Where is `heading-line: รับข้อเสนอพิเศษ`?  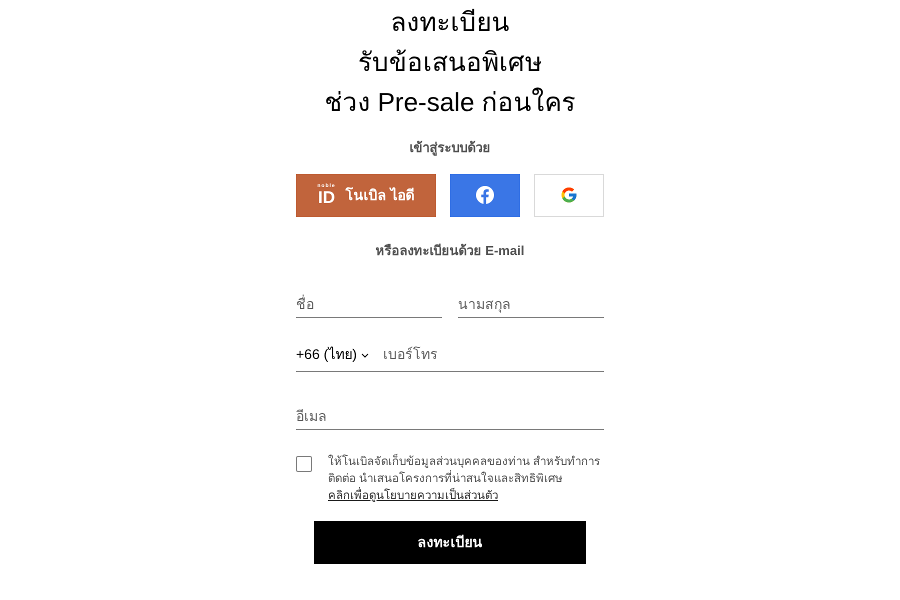
heading-line: รับข้อเสนอพิเศษ is located at coordinates (450, 62).